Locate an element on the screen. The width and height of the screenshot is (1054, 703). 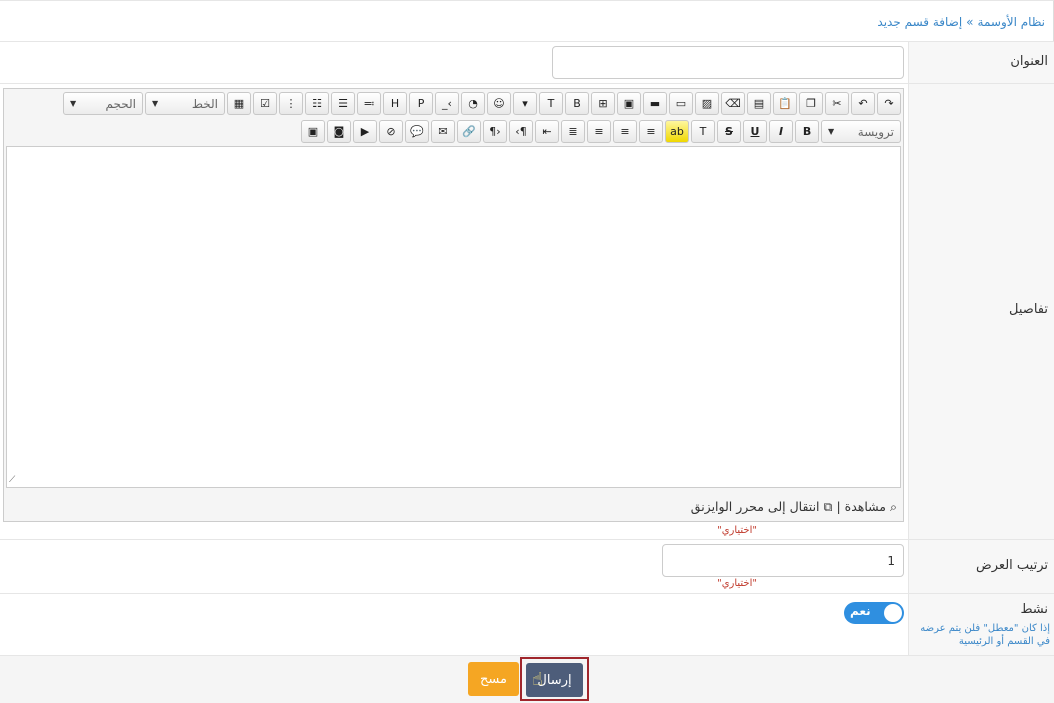
text-color-icon: T is located at coordinates (703, 131).